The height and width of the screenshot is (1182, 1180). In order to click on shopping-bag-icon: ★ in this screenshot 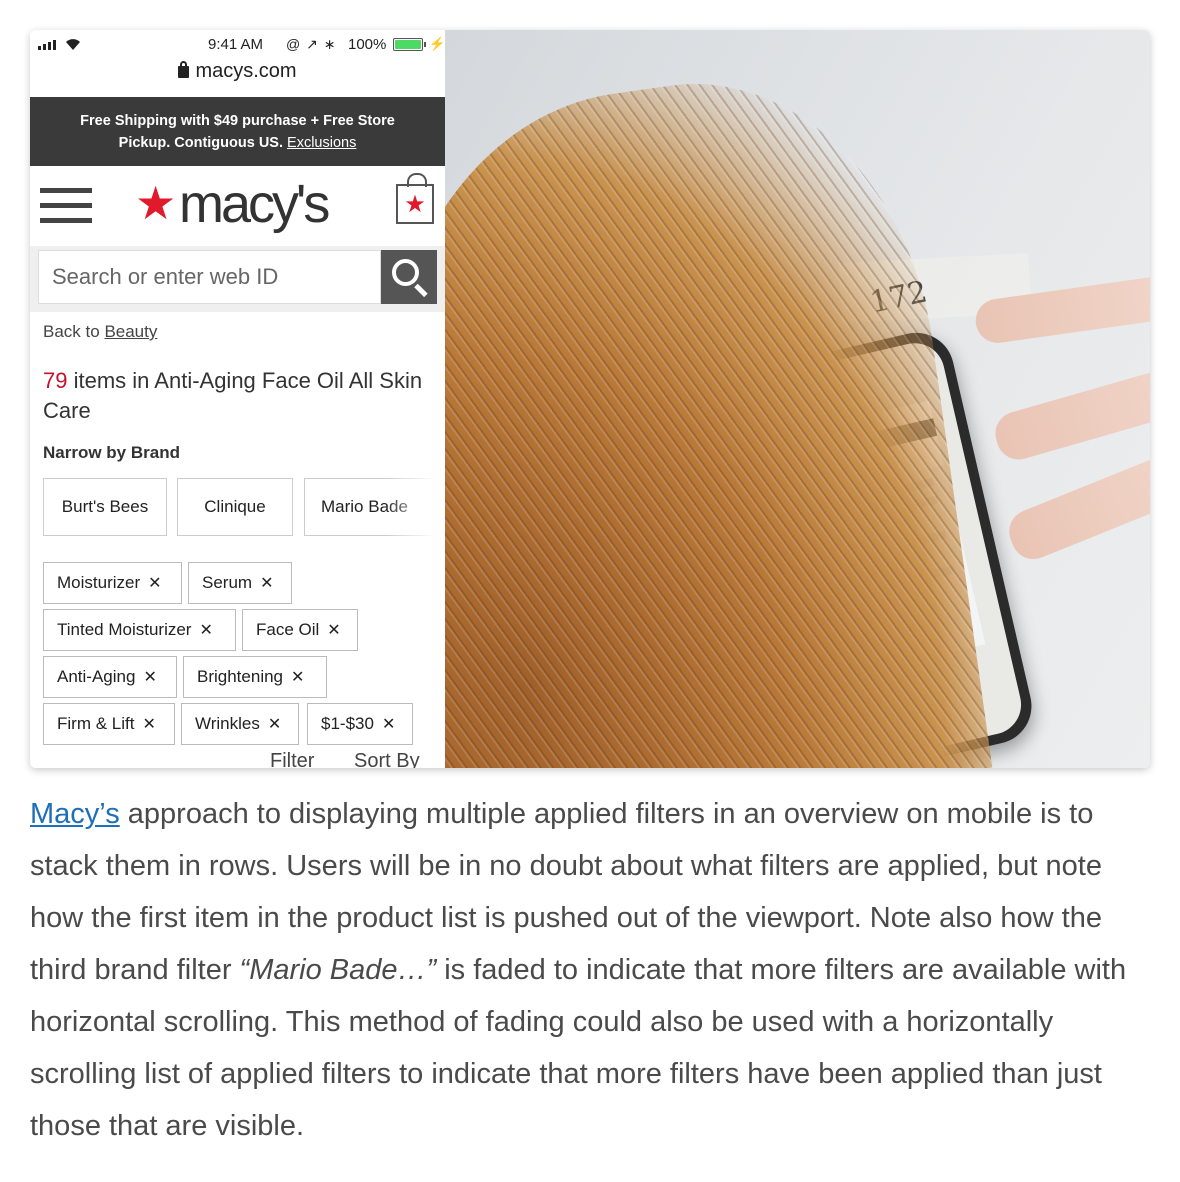, I will do `click(415, 198)`.